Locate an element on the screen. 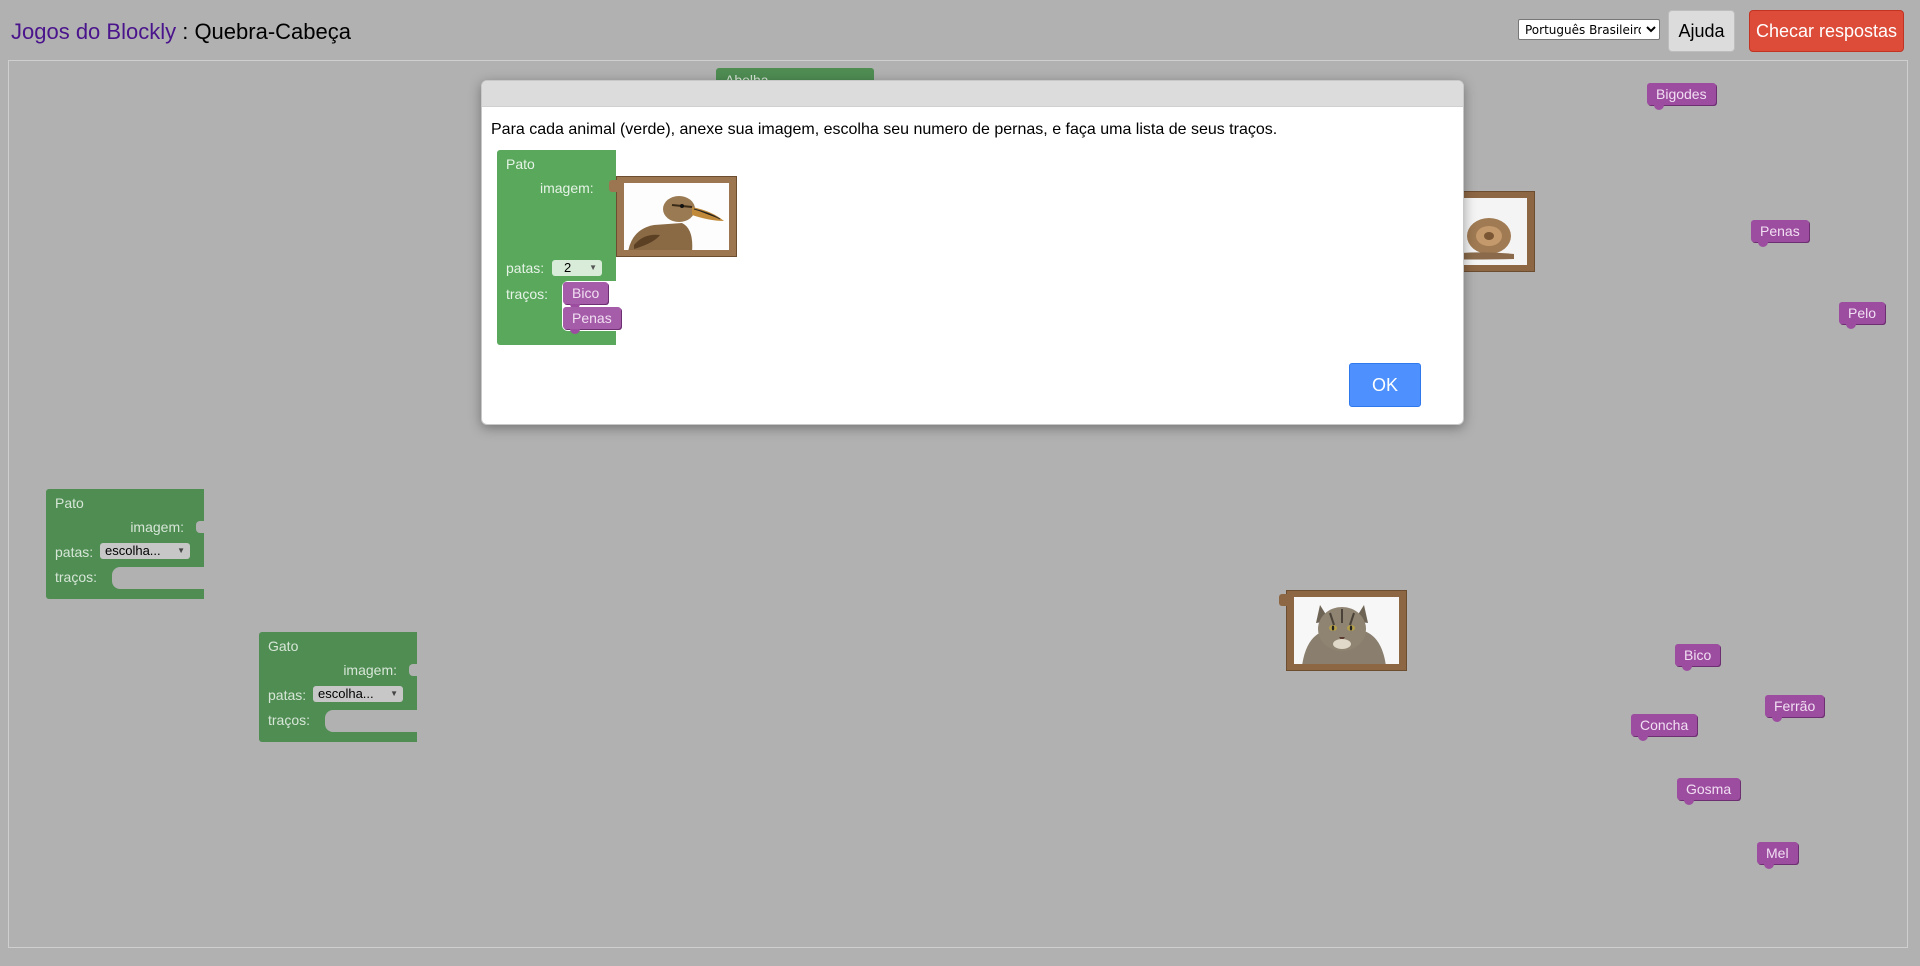 This screenshot has width=1920, height=966. animal-block-pato: Pato imagem: patas: escolha... ▼ traços: is located at coordinates (125, 544).